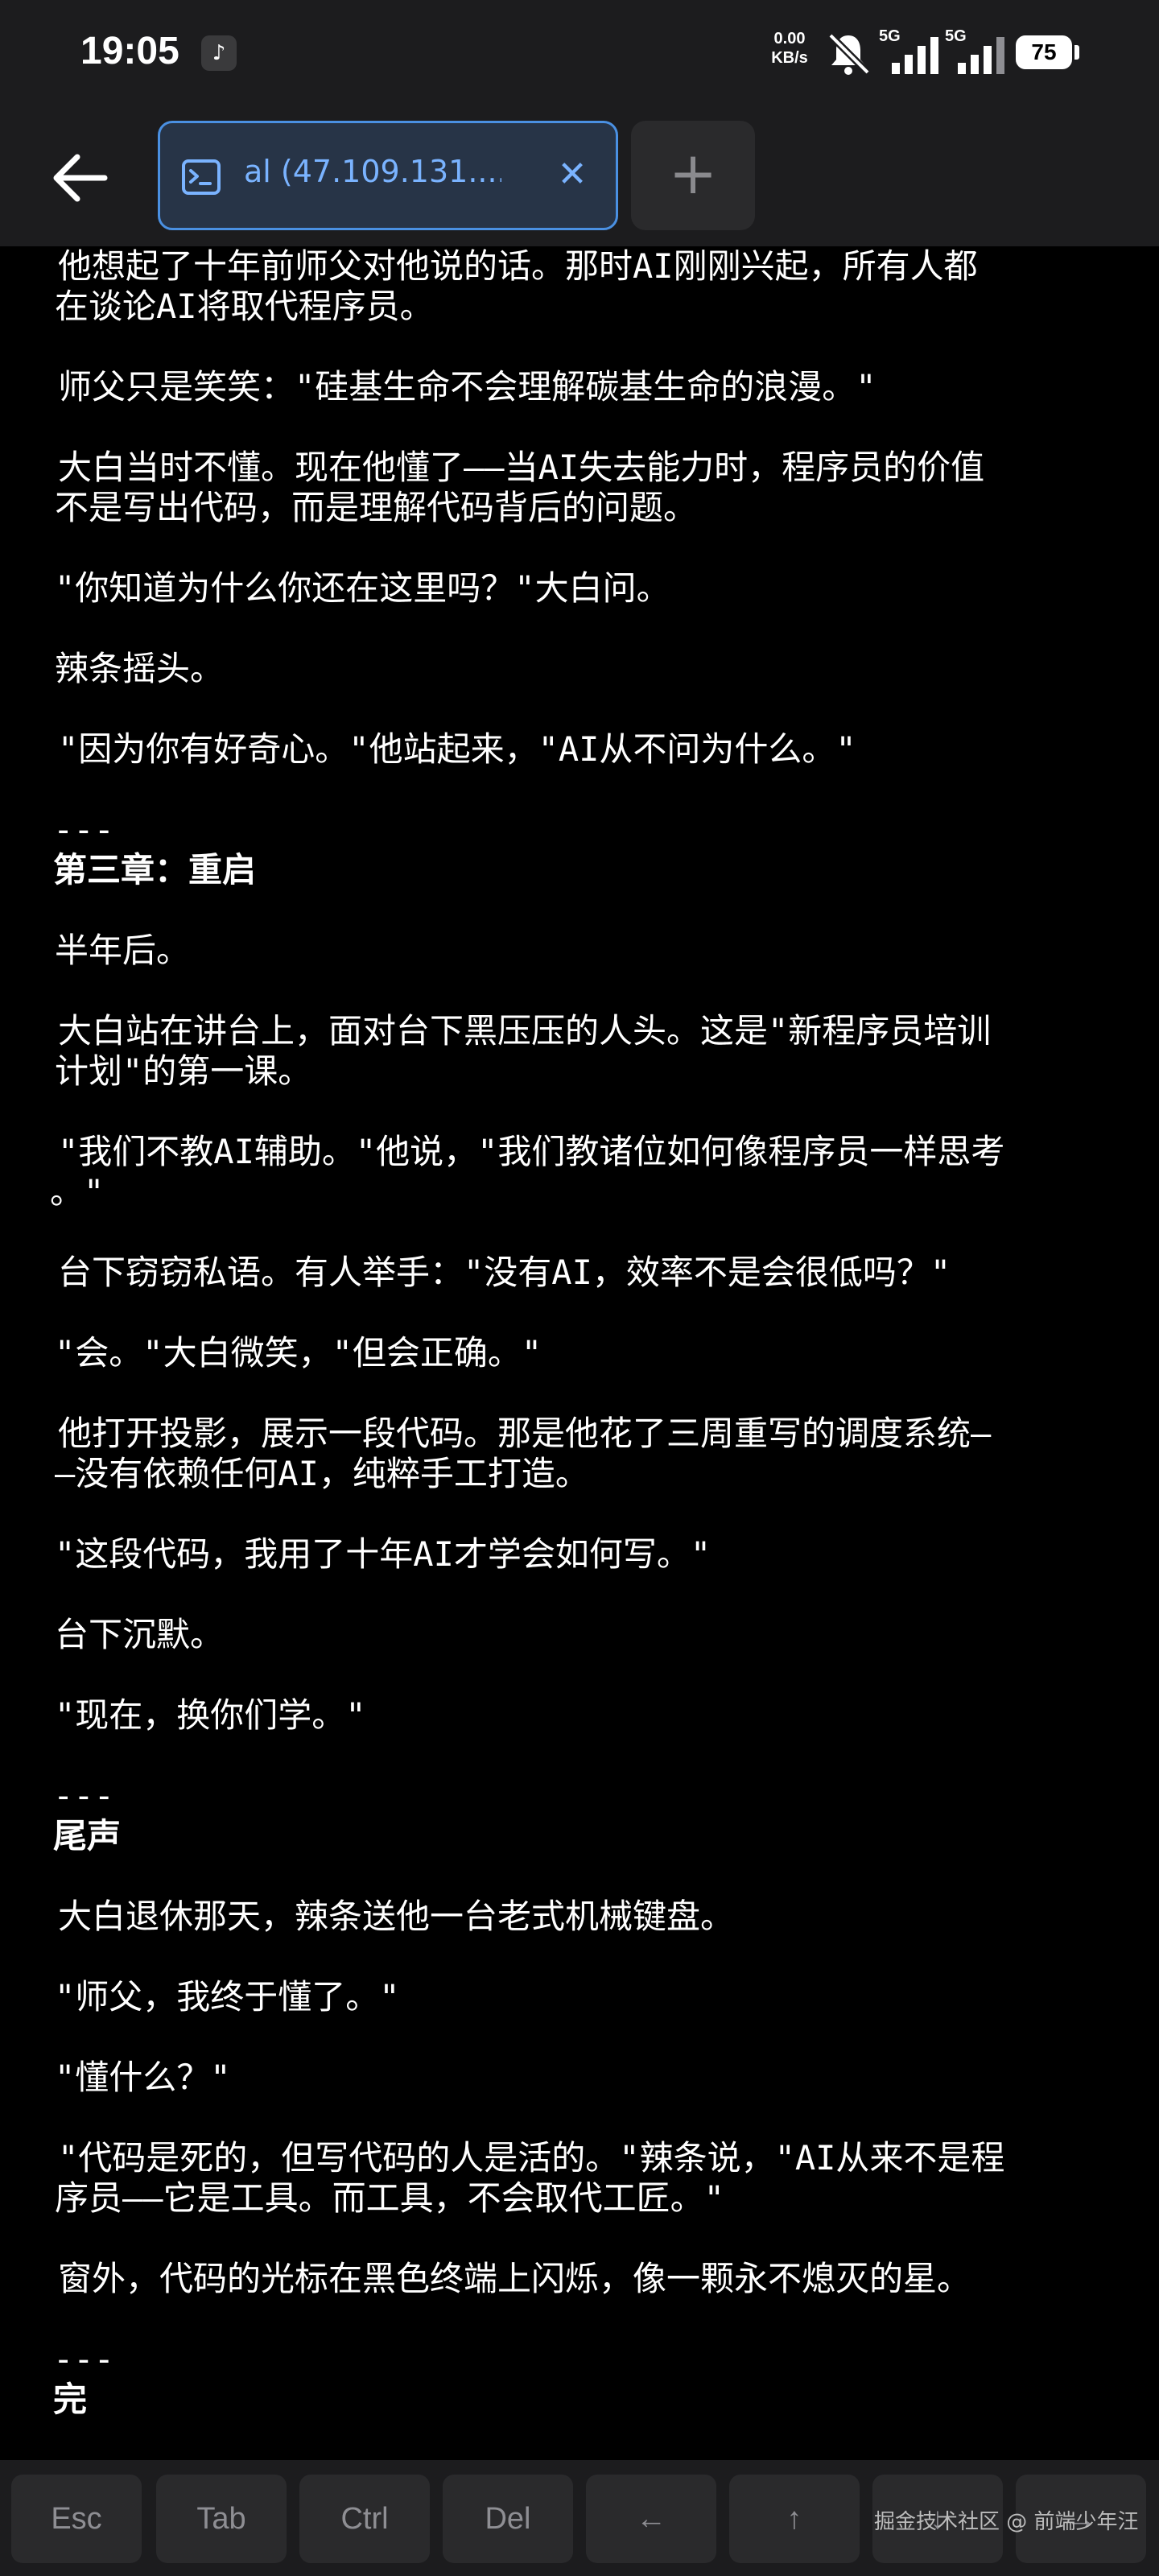  I want to click on terminal-line: 他打开投影，展示一段代码。那是他花了三周重写的调度系统—, so click(525, 1433).